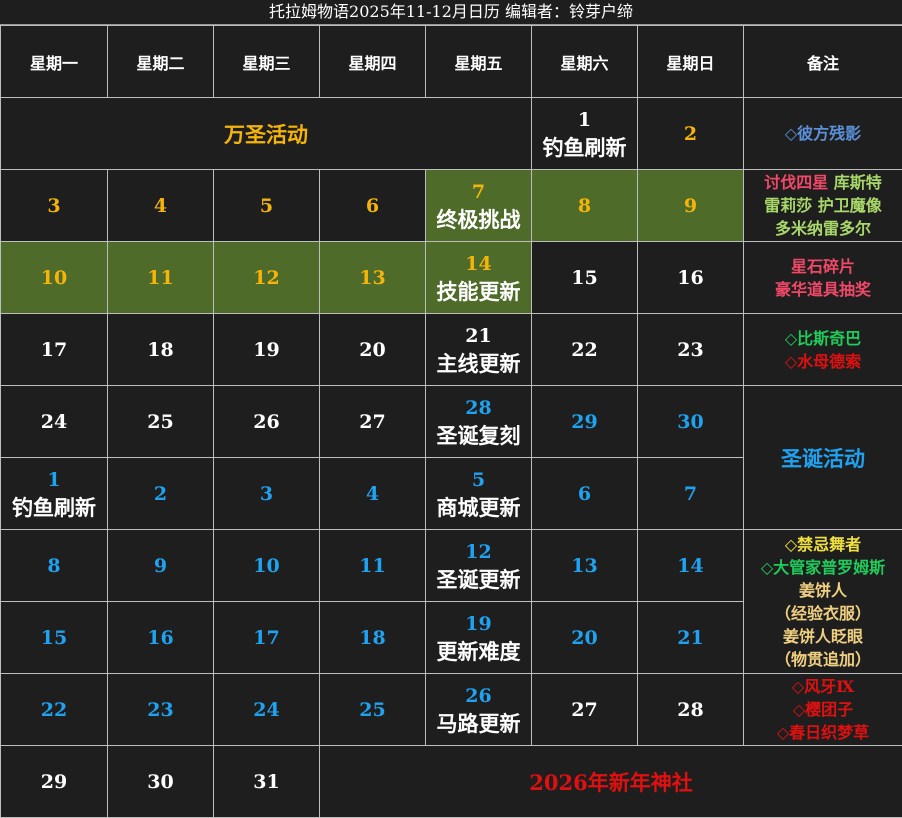 Image resolution: width=902 pixels, height=818 pixels. Describe the element at coordinates (585, 62) in the screenshot. I see `header-sat: 星期六` at that location.